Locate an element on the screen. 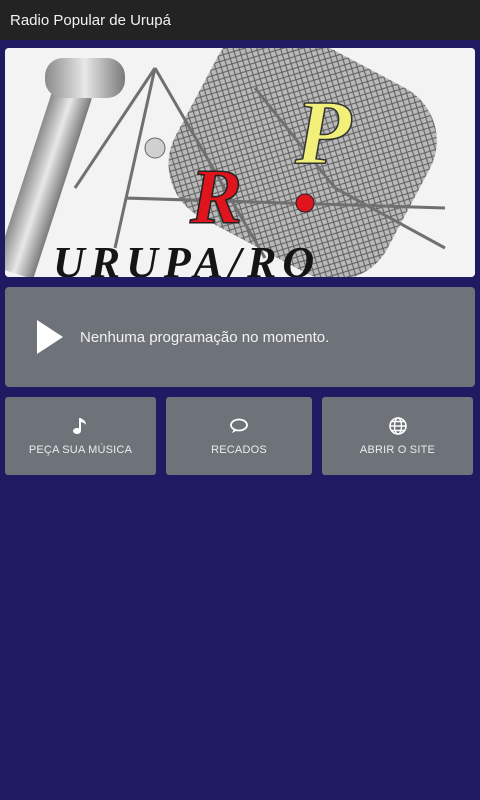 The width and height of the screenshot is (480, 800). messages-label: RECADOS is located at coordinates (239, 450).